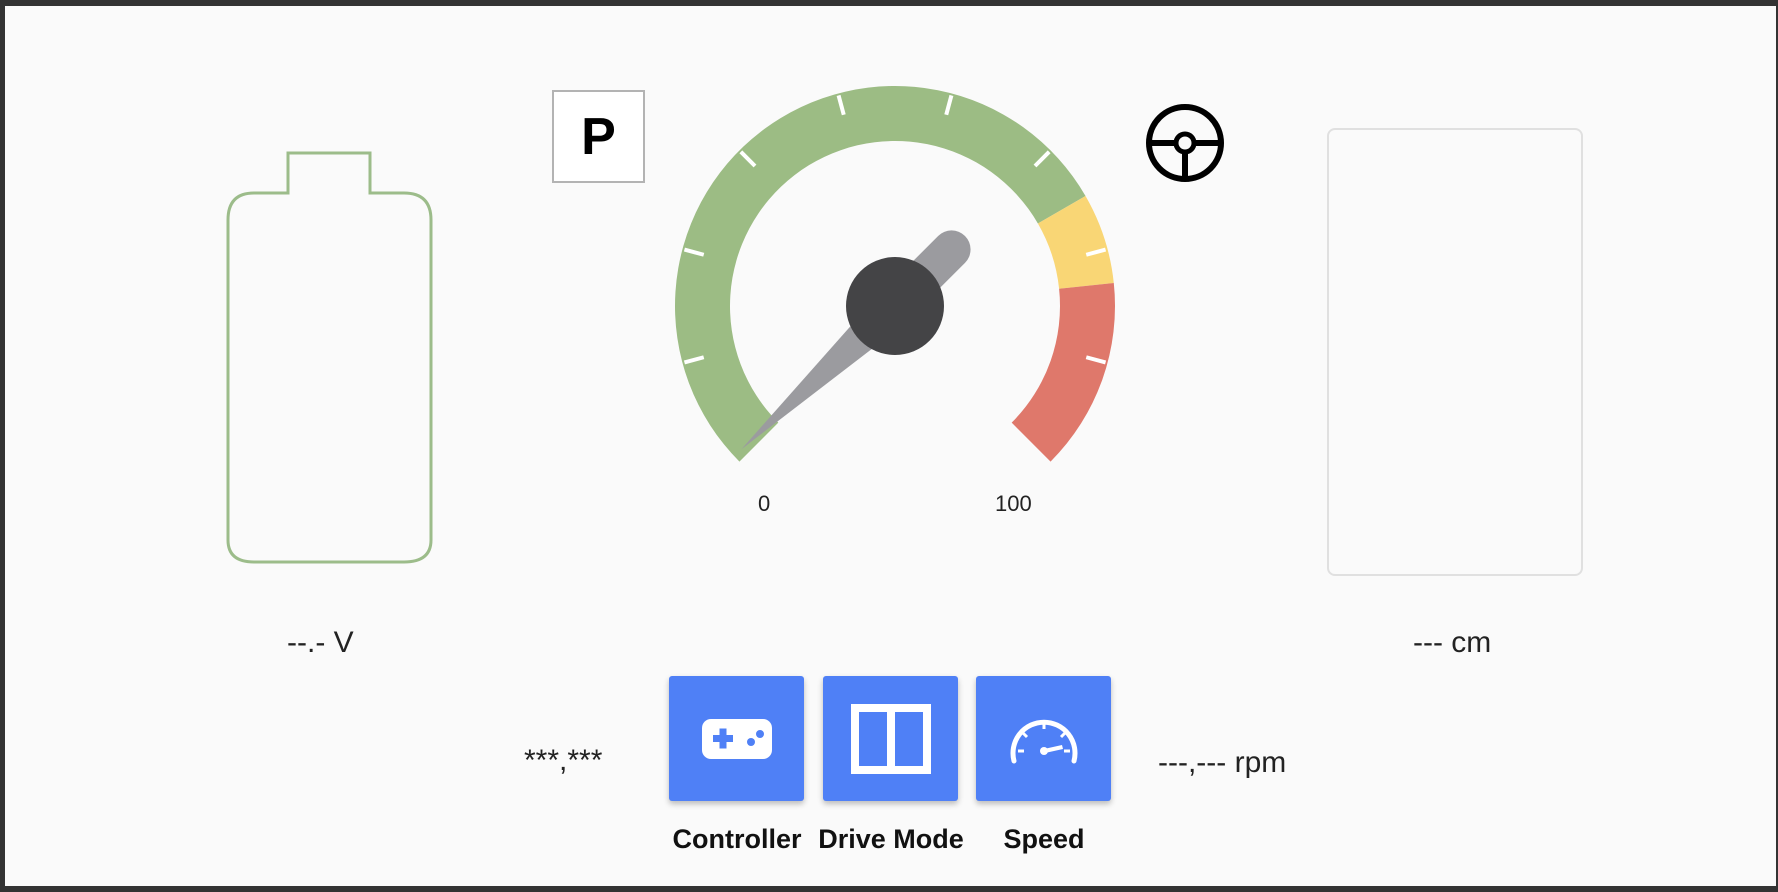  Describe the element at coordinates (320, 642) in the screenshot. I see `voltage-readout: --.- V` at that location.